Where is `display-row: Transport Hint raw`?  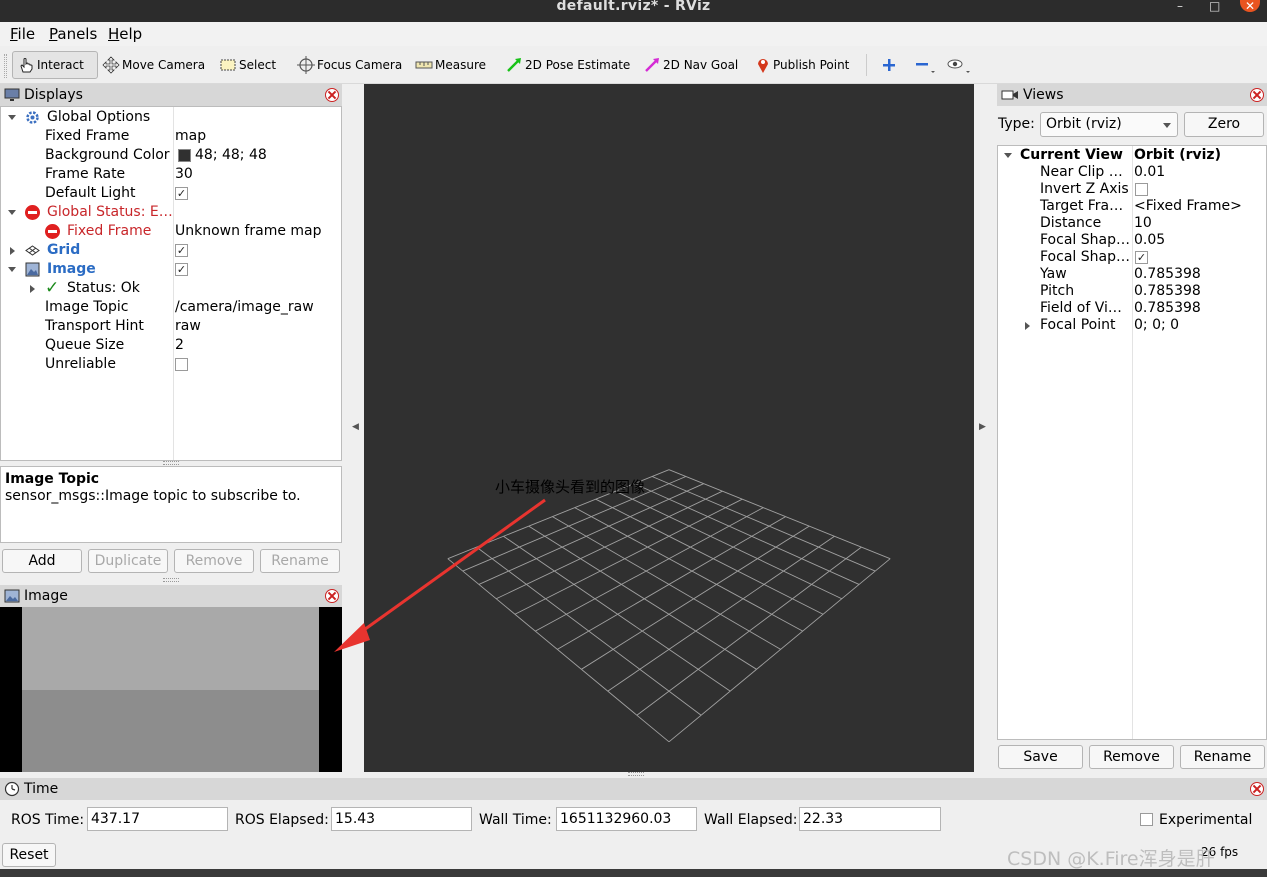 display-row: Transport Hint raw is located at coordinates (171, 326).